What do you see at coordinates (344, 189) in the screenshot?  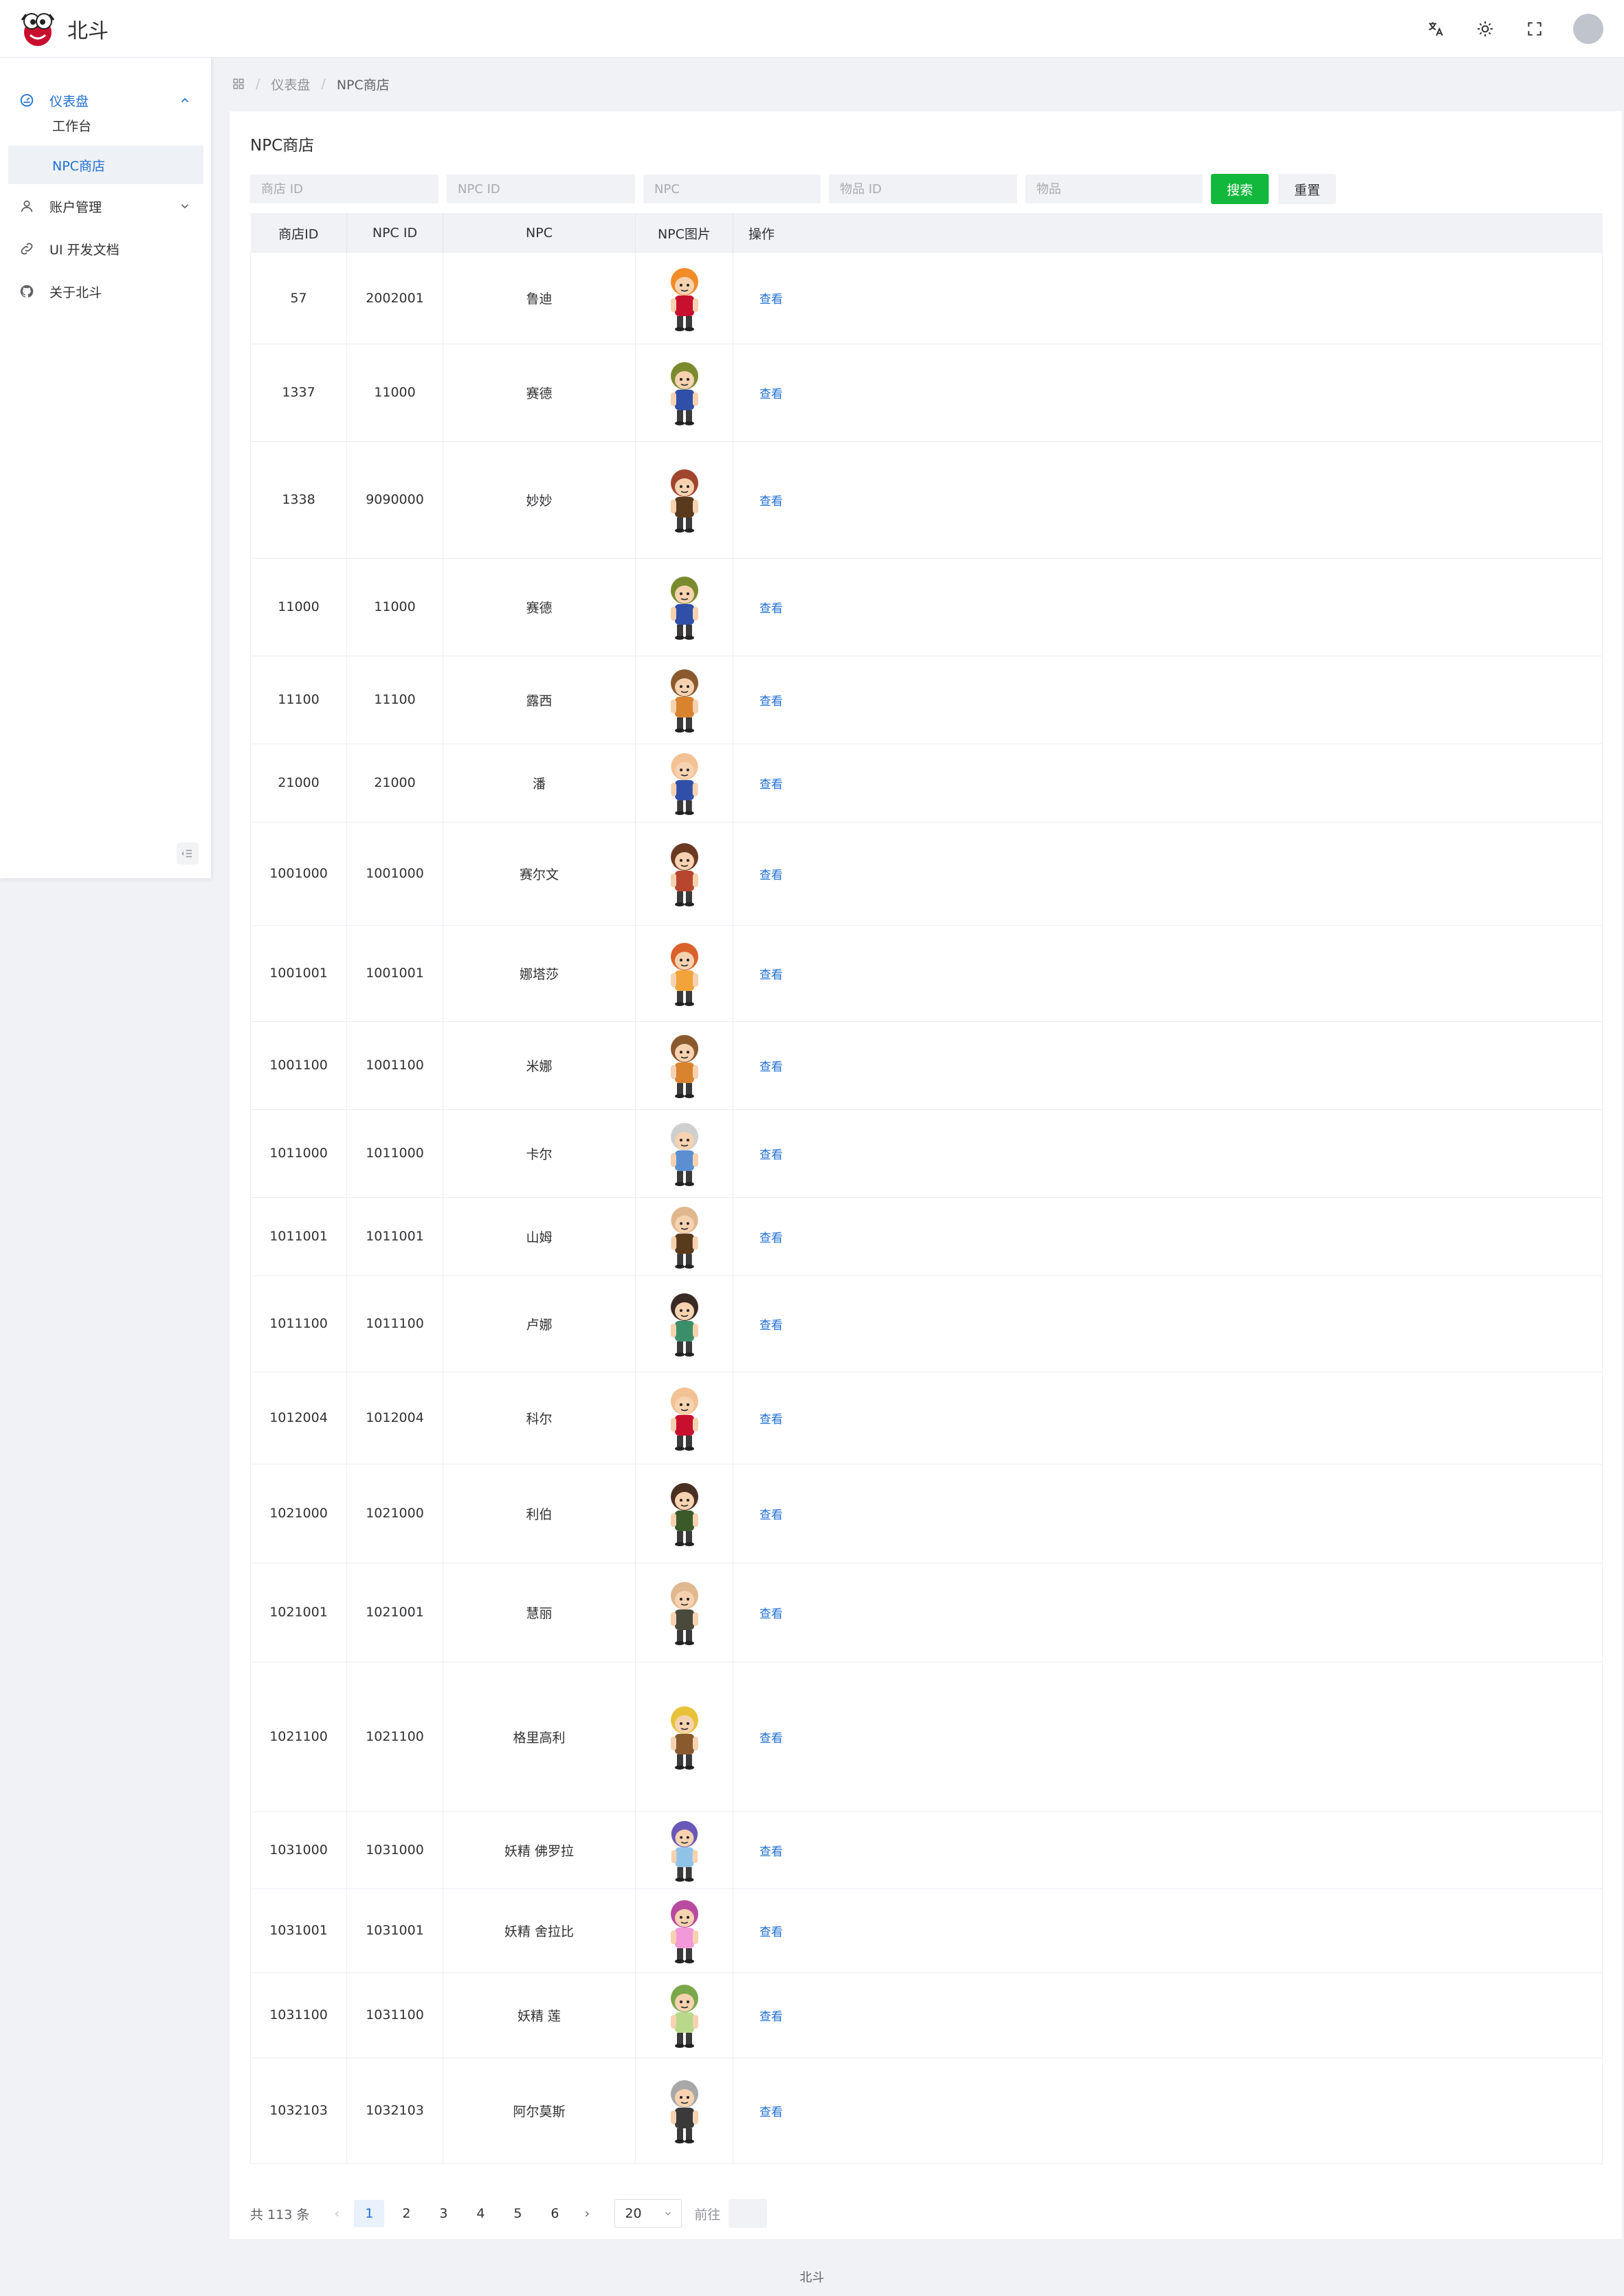 I see `shop-id-input` at bounding box center [344, 189].